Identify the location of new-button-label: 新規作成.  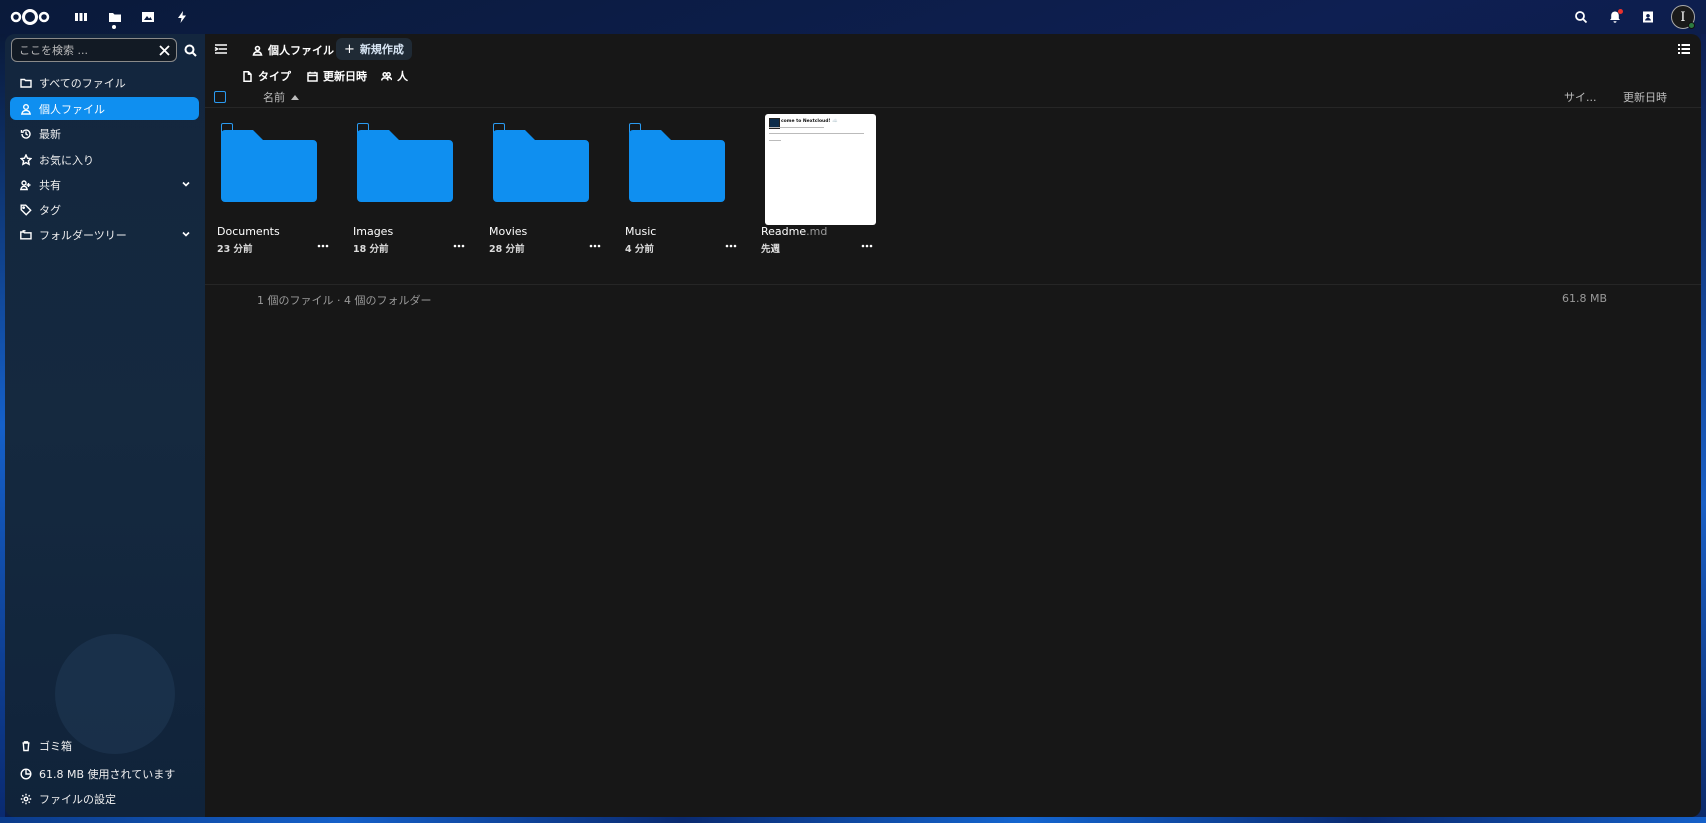
(381, 49).